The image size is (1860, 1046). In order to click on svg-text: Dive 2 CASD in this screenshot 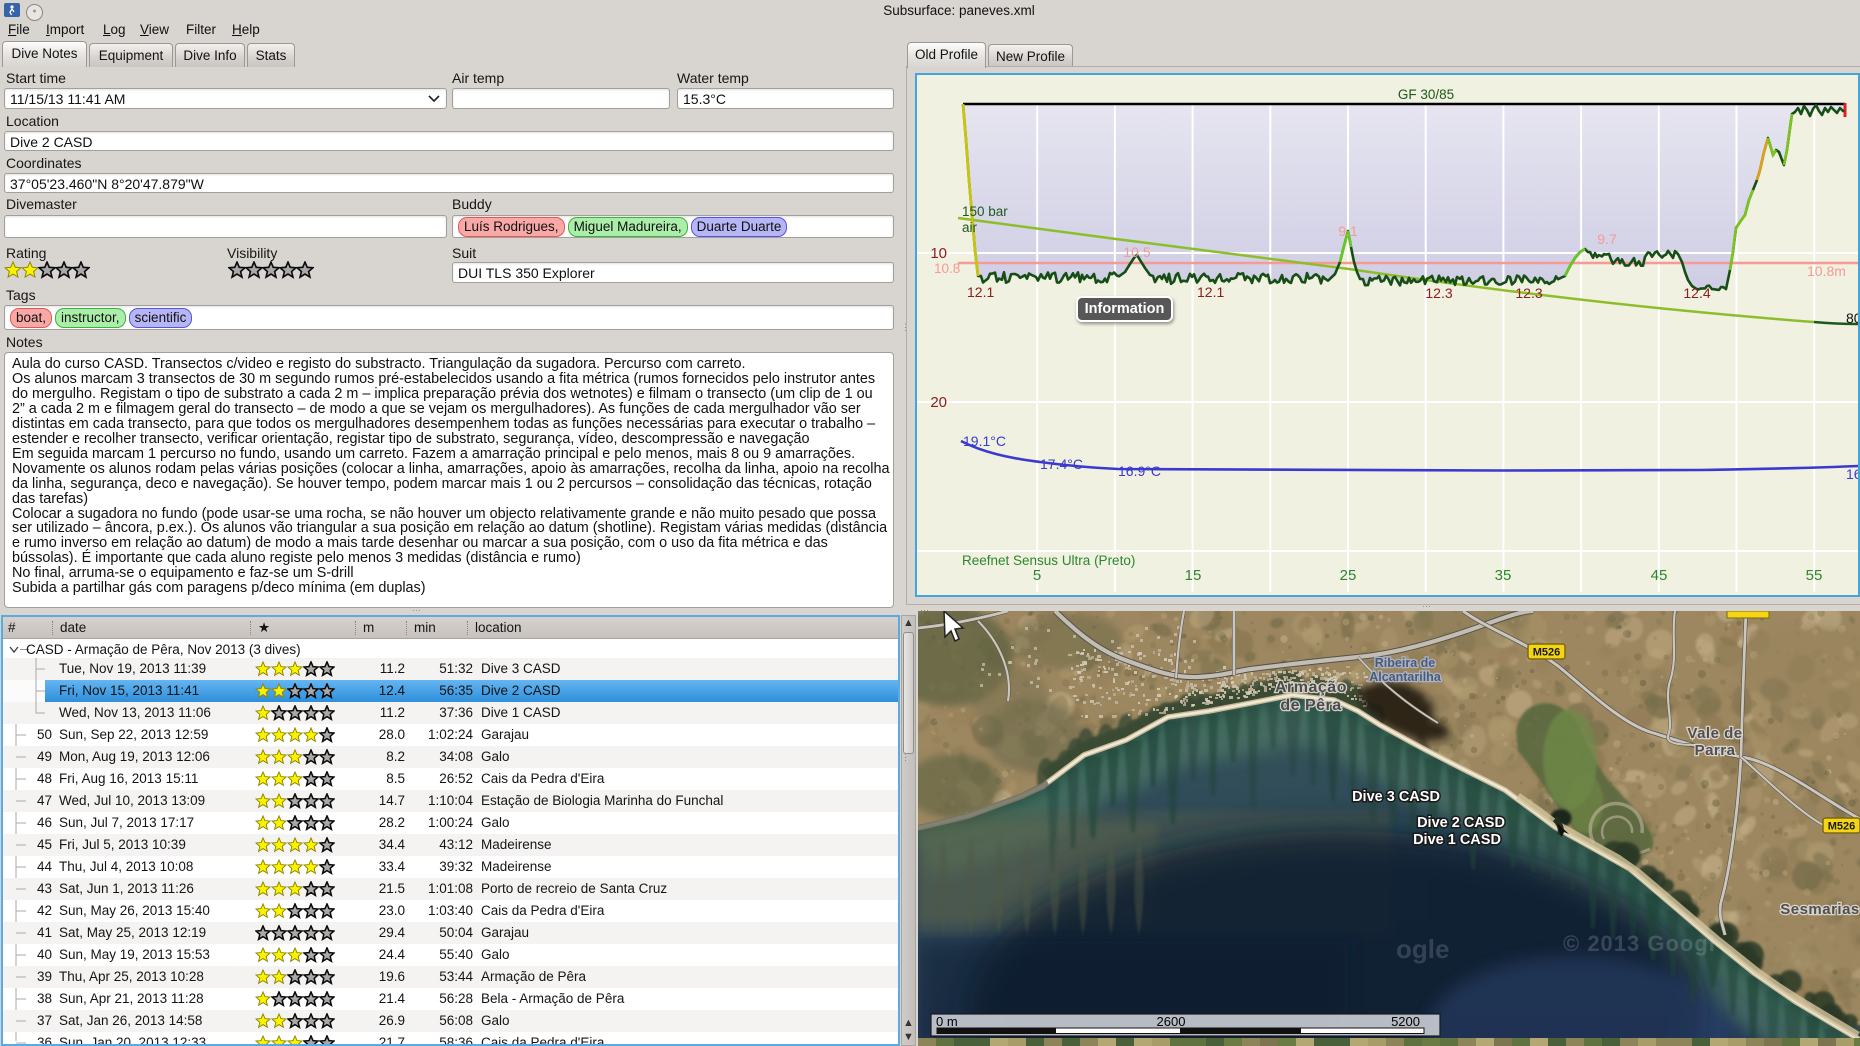, I will do `click(1461, 823)`.